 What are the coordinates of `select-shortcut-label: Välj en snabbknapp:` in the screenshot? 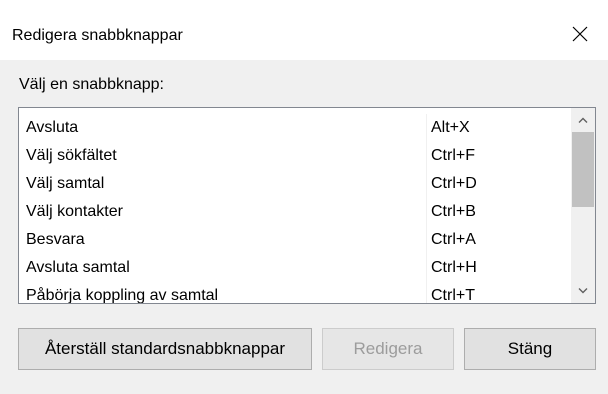 It's located at (91, 84).